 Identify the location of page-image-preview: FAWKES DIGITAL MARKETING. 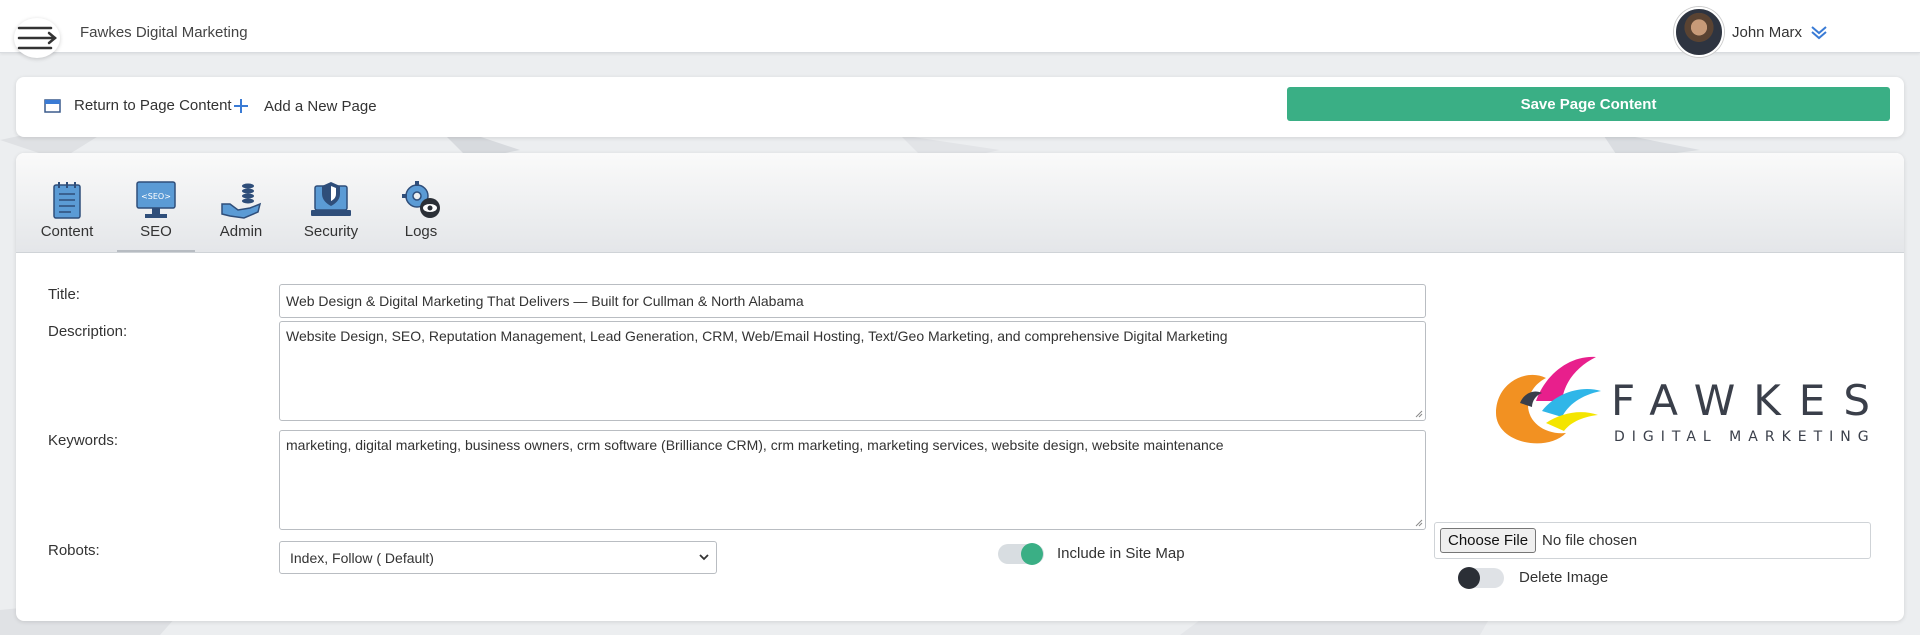
(1676, 403).